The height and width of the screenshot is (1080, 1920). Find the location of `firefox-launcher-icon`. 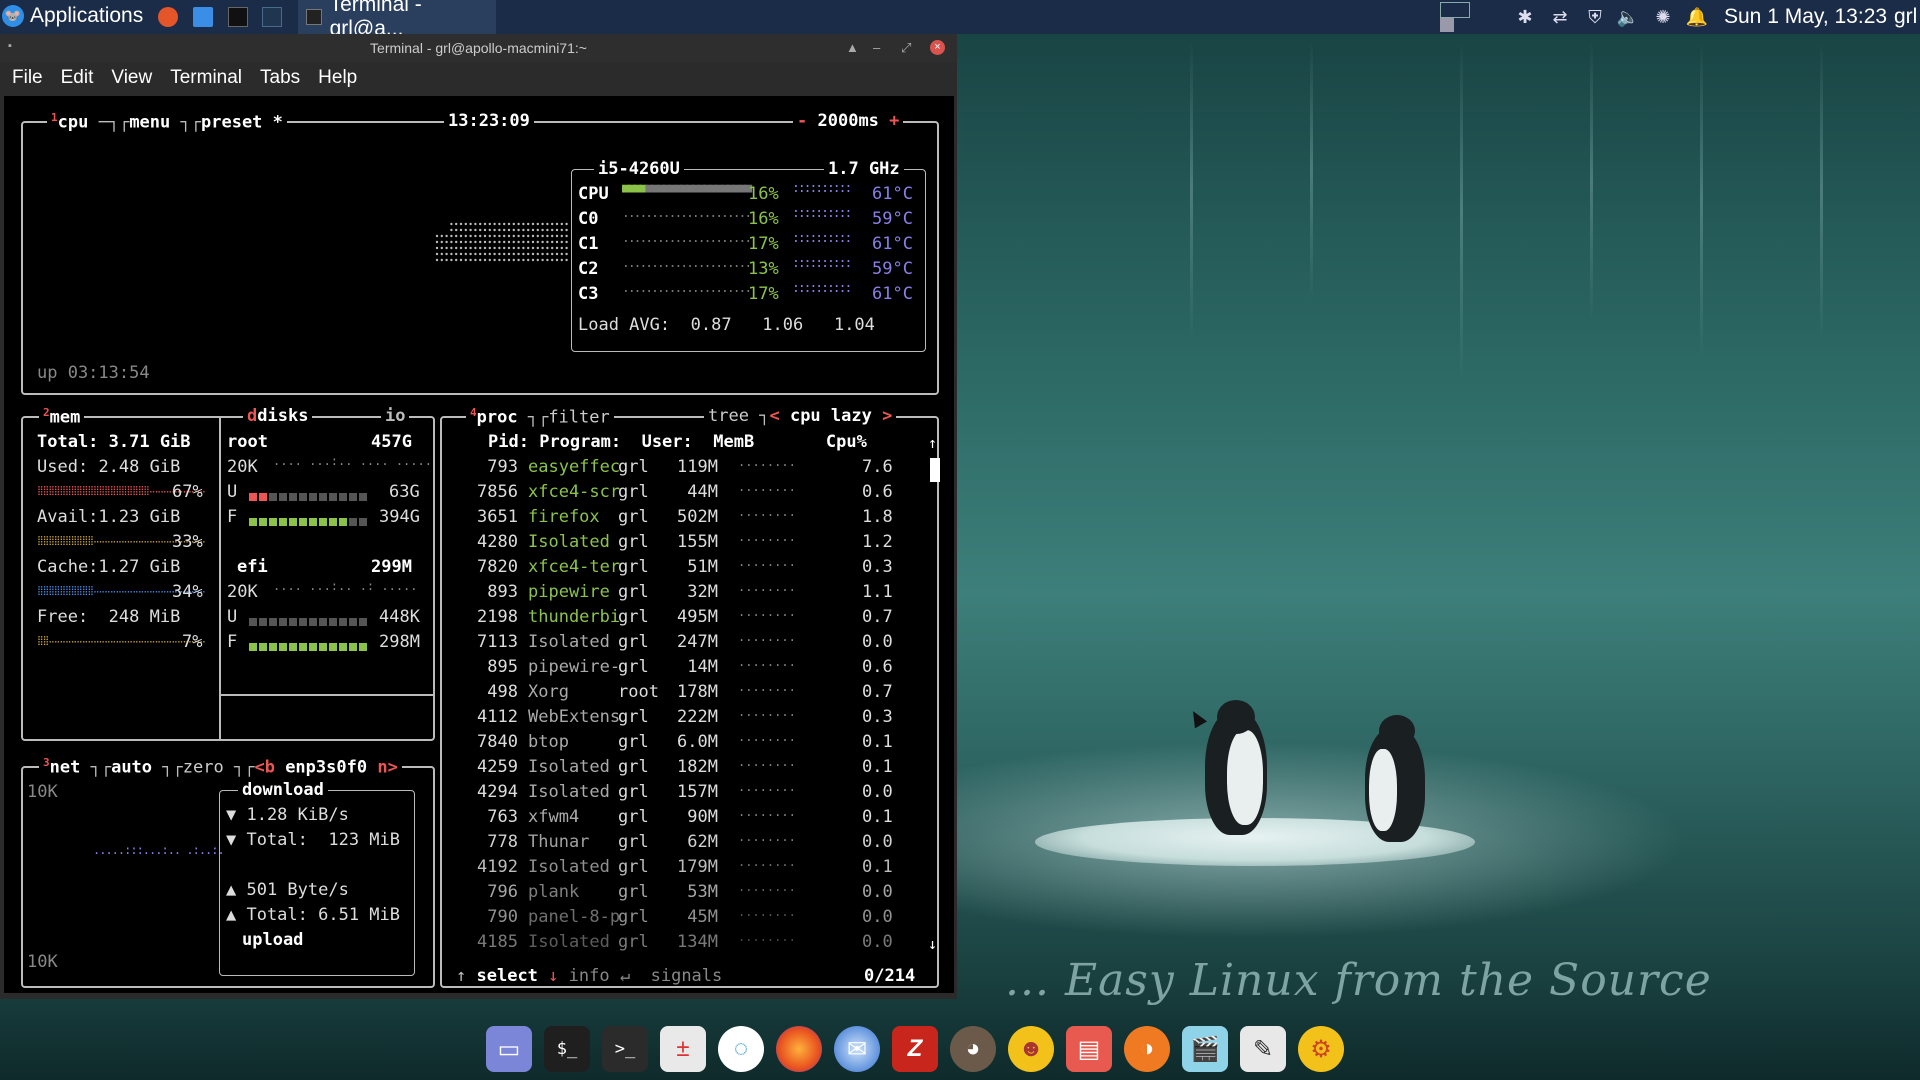

firefox-launcher-icon is located at coordinates (168, 17).